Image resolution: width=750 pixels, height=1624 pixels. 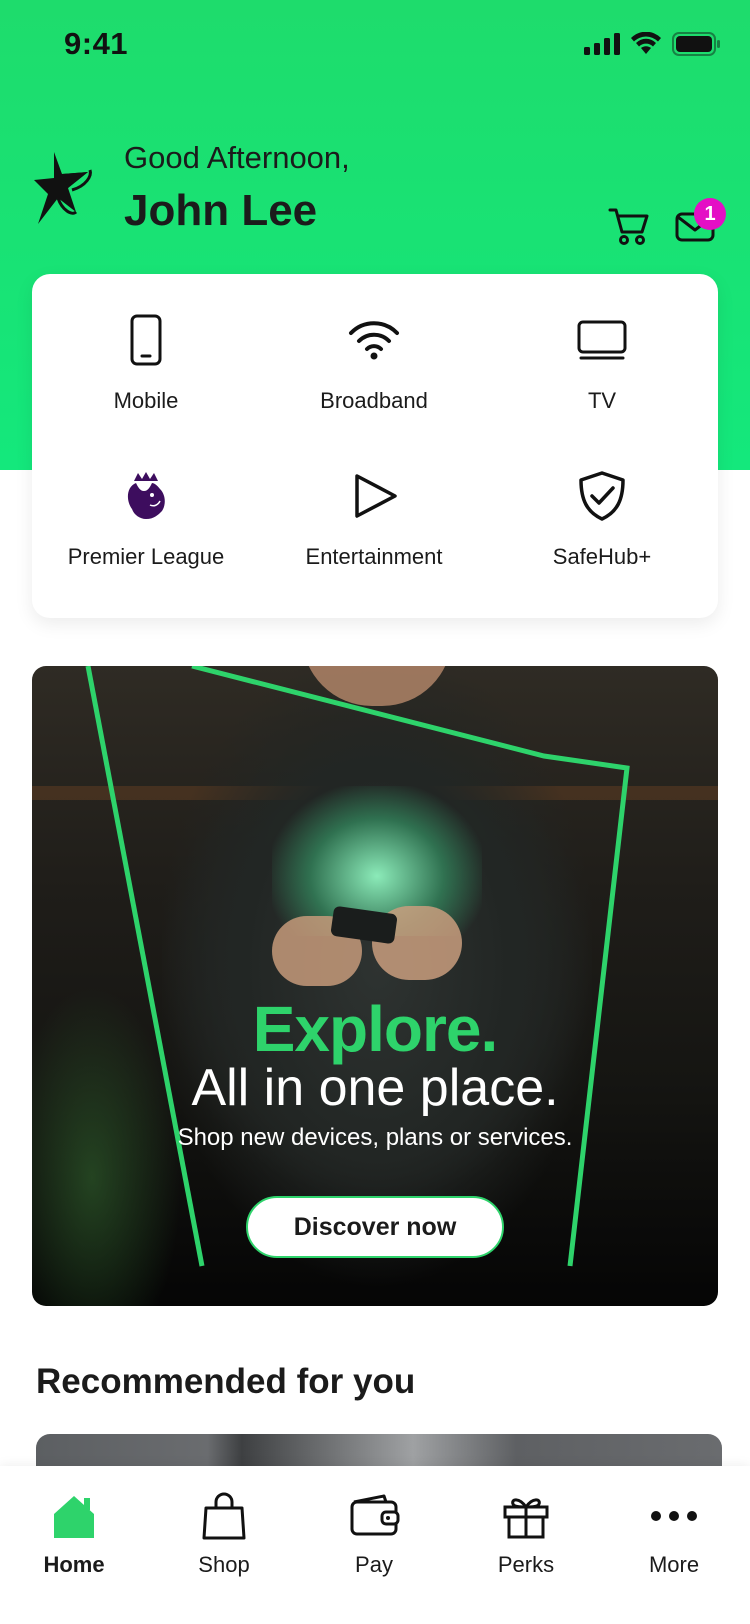 I want to click on tab-perks: Perks, so click(x=526, y=1533).